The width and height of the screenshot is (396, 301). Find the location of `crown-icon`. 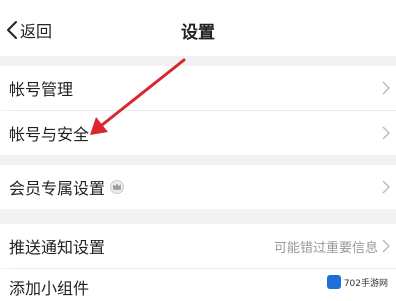

crown-icon is located at coordinates (117, 187).